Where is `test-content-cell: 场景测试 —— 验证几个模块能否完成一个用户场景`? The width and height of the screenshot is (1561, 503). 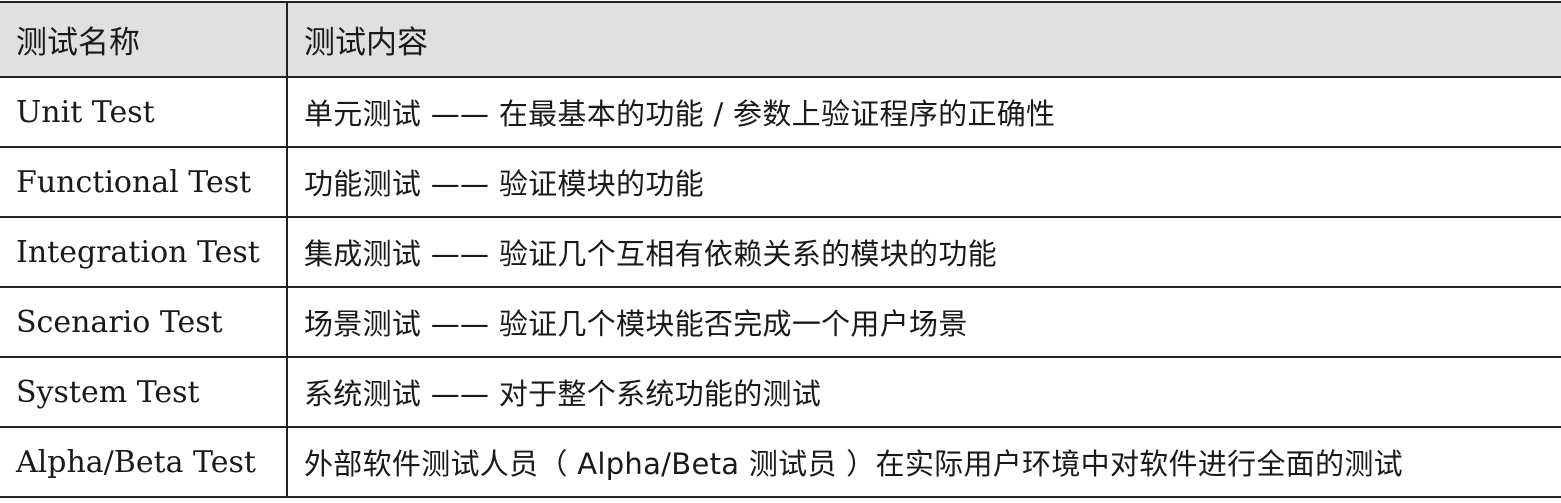 test-content-cell: 场景测试 —— 验证几个模块能否完成一个用户场景 is located at coordinates (924, 322).